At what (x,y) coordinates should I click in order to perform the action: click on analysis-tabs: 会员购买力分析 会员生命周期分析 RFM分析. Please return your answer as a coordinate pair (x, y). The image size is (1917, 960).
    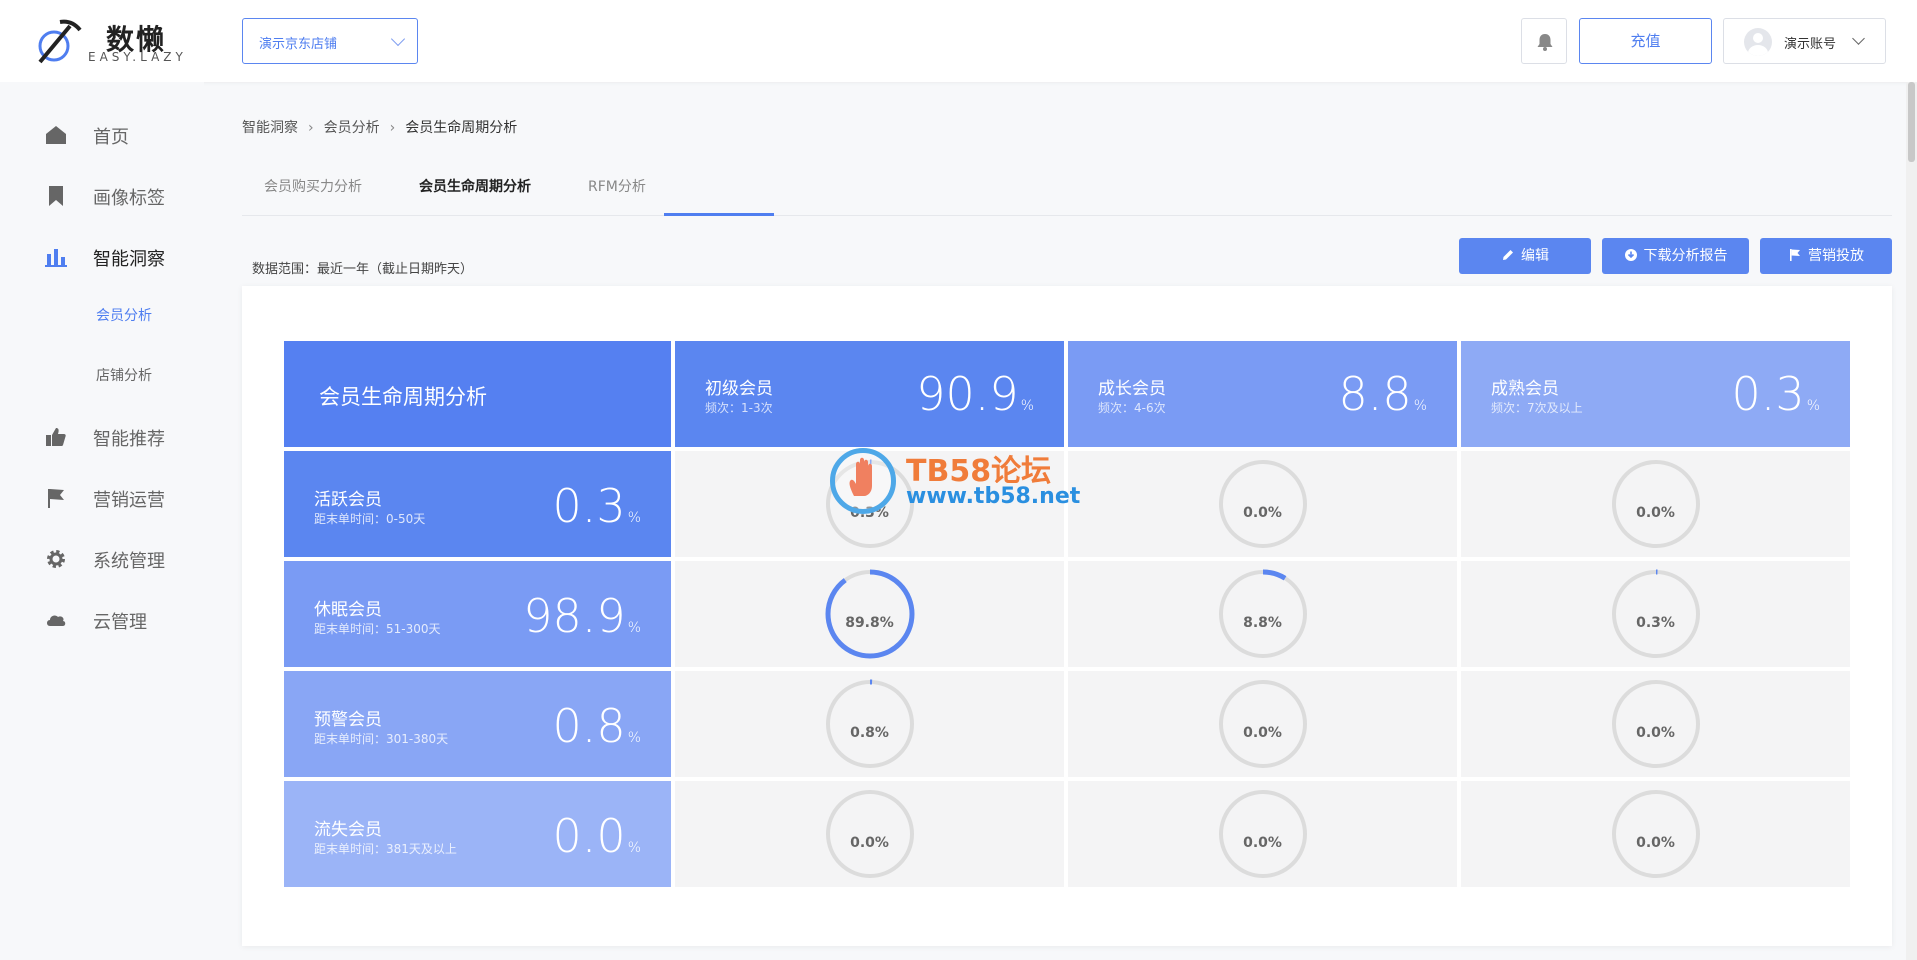
    Looking at the image, I should click on (1067, 192).